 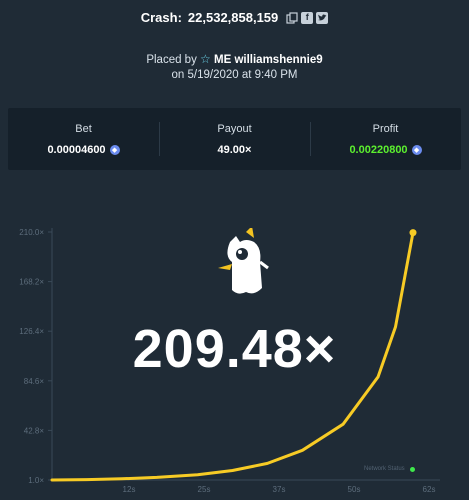 What do you see at coordinates (234, 349) in the screenshot?
I see `crash-multiplier: 209.48×` at bounding box center [234, 349].